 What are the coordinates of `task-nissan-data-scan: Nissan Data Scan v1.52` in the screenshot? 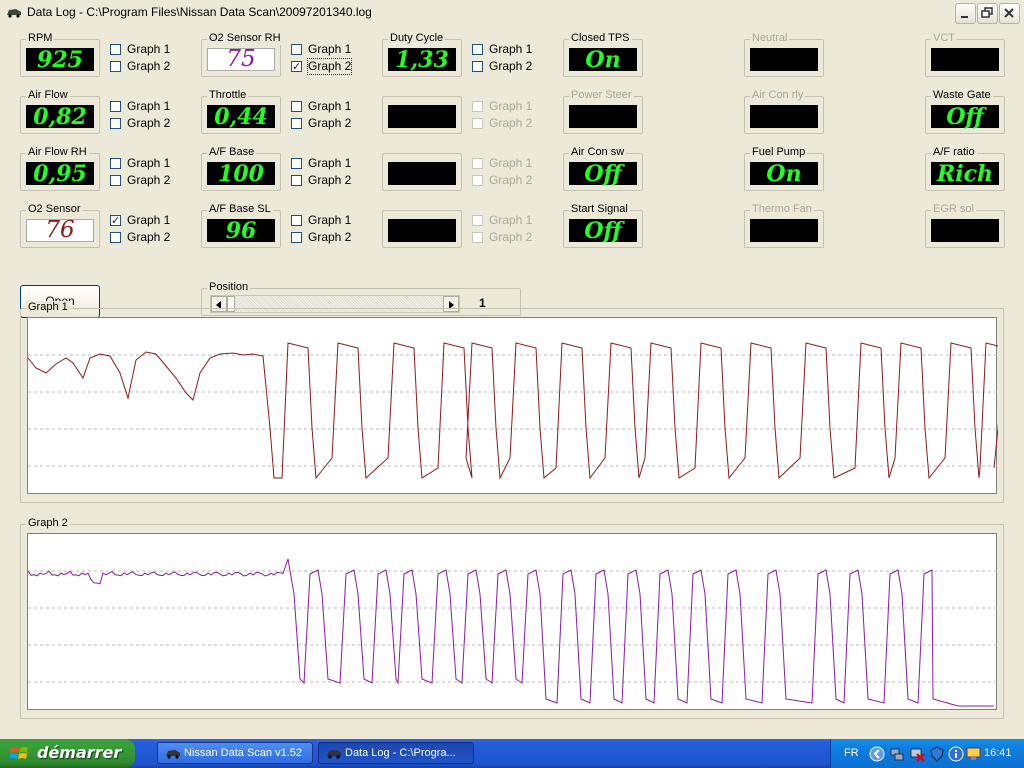 It's located at (235, 753).